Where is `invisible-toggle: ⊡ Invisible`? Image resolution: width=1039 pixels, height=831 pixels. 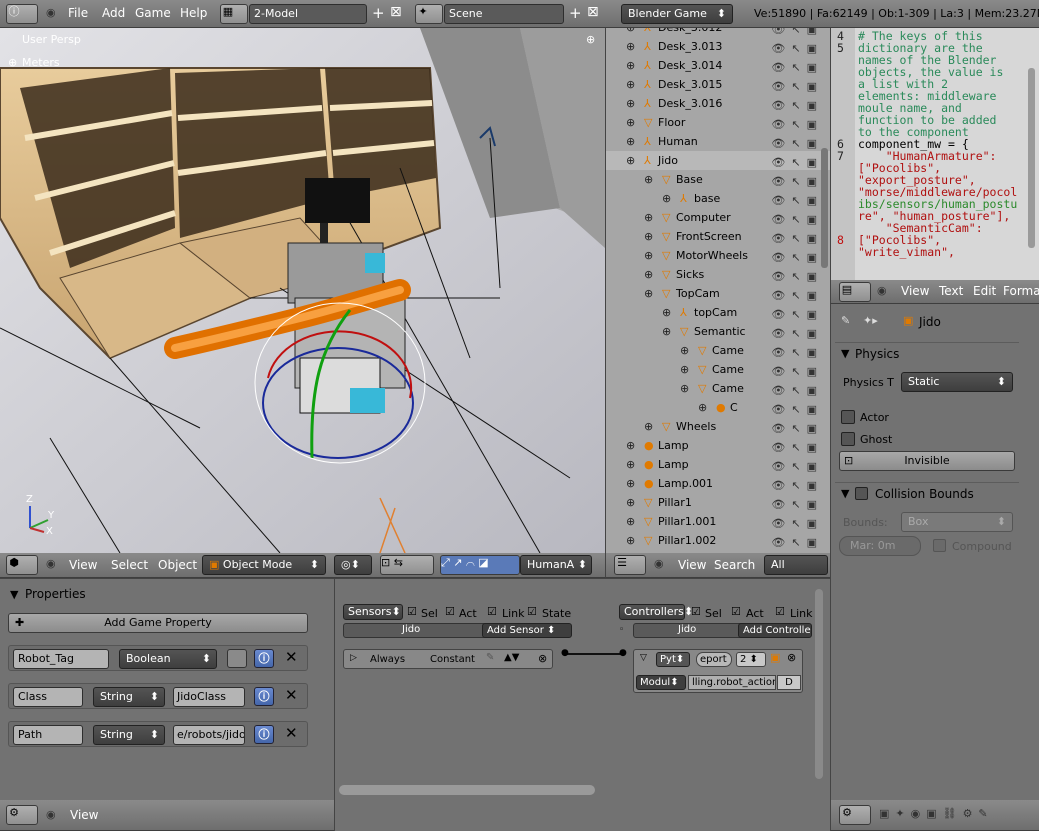 invisible-toggle: ⊡ Invisible is located at coordinates (927, 461).